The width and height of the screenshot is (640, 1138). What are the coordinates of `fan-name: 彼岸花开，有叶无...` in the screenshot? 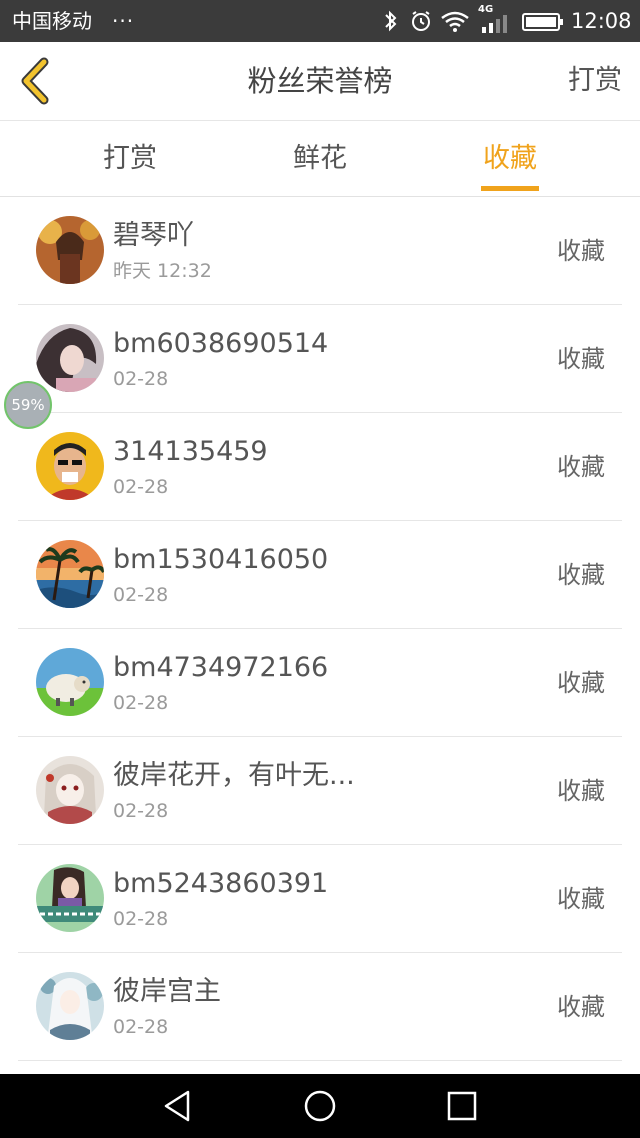 It's located at (234, 775).